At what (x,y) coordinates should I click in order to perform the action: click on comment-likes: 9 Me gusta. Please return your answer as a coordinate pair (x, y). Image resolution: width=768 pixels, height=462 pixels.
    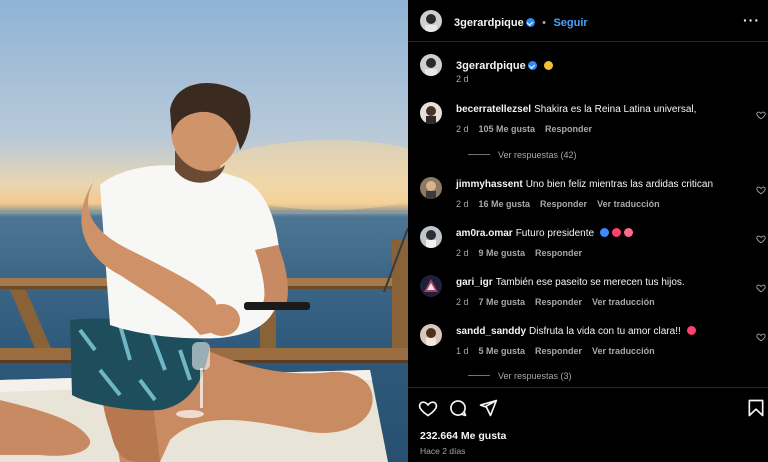
    Looking at the image, I should click on (502, 253).